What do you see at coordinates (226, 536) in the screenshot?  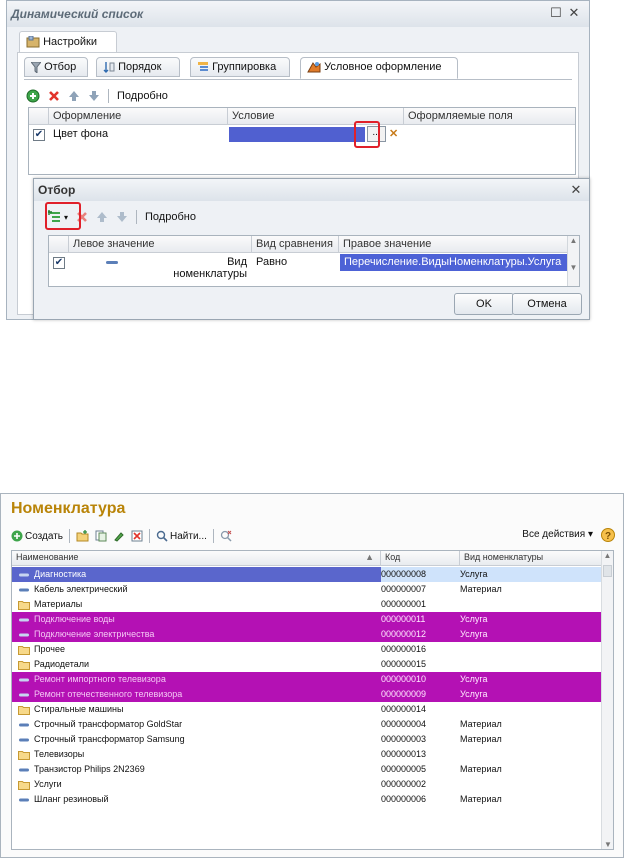 I see `cancel-search-icon` at bounding box center [226, 536].